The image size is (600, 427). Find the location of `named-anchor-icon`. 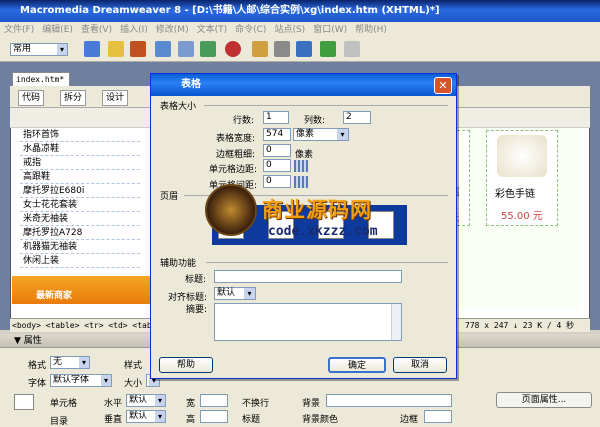

named-anchor-icon is located at coordinates (138, 49).